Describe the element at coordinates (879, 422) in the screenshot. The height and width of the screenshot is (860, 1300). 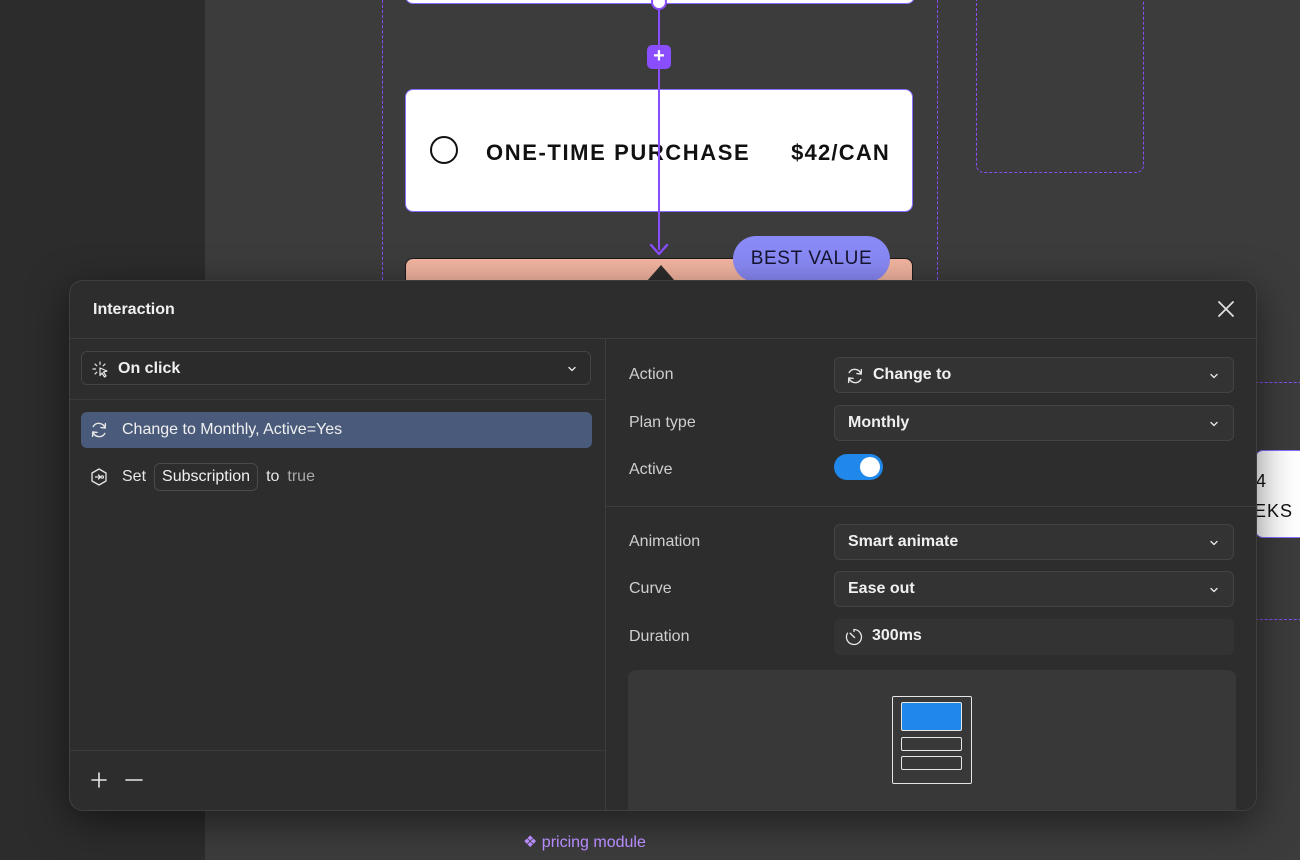
I see `plan-type-value: Monthly` at that location.